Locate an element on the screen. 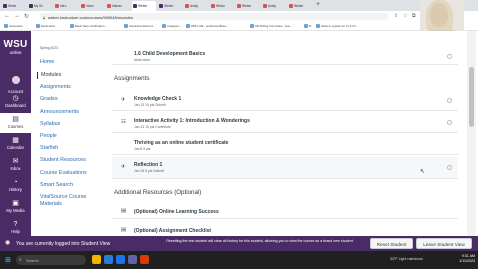 The image size is (478, 269). forward-arrow-icon: → is located at coordinates (17, 16).